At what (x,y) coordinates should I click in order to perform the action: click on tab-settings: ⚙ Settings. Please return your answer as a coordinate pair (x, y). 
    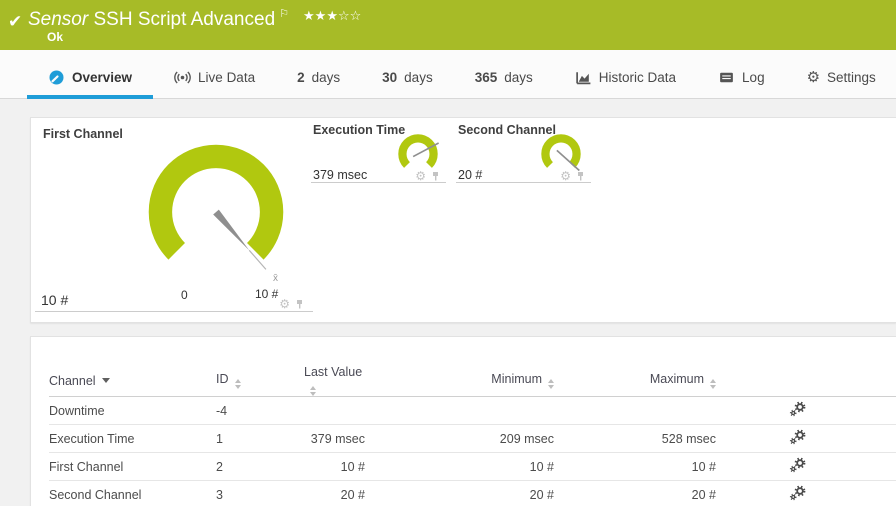
    Looking at the image, I should click on (841, 77).